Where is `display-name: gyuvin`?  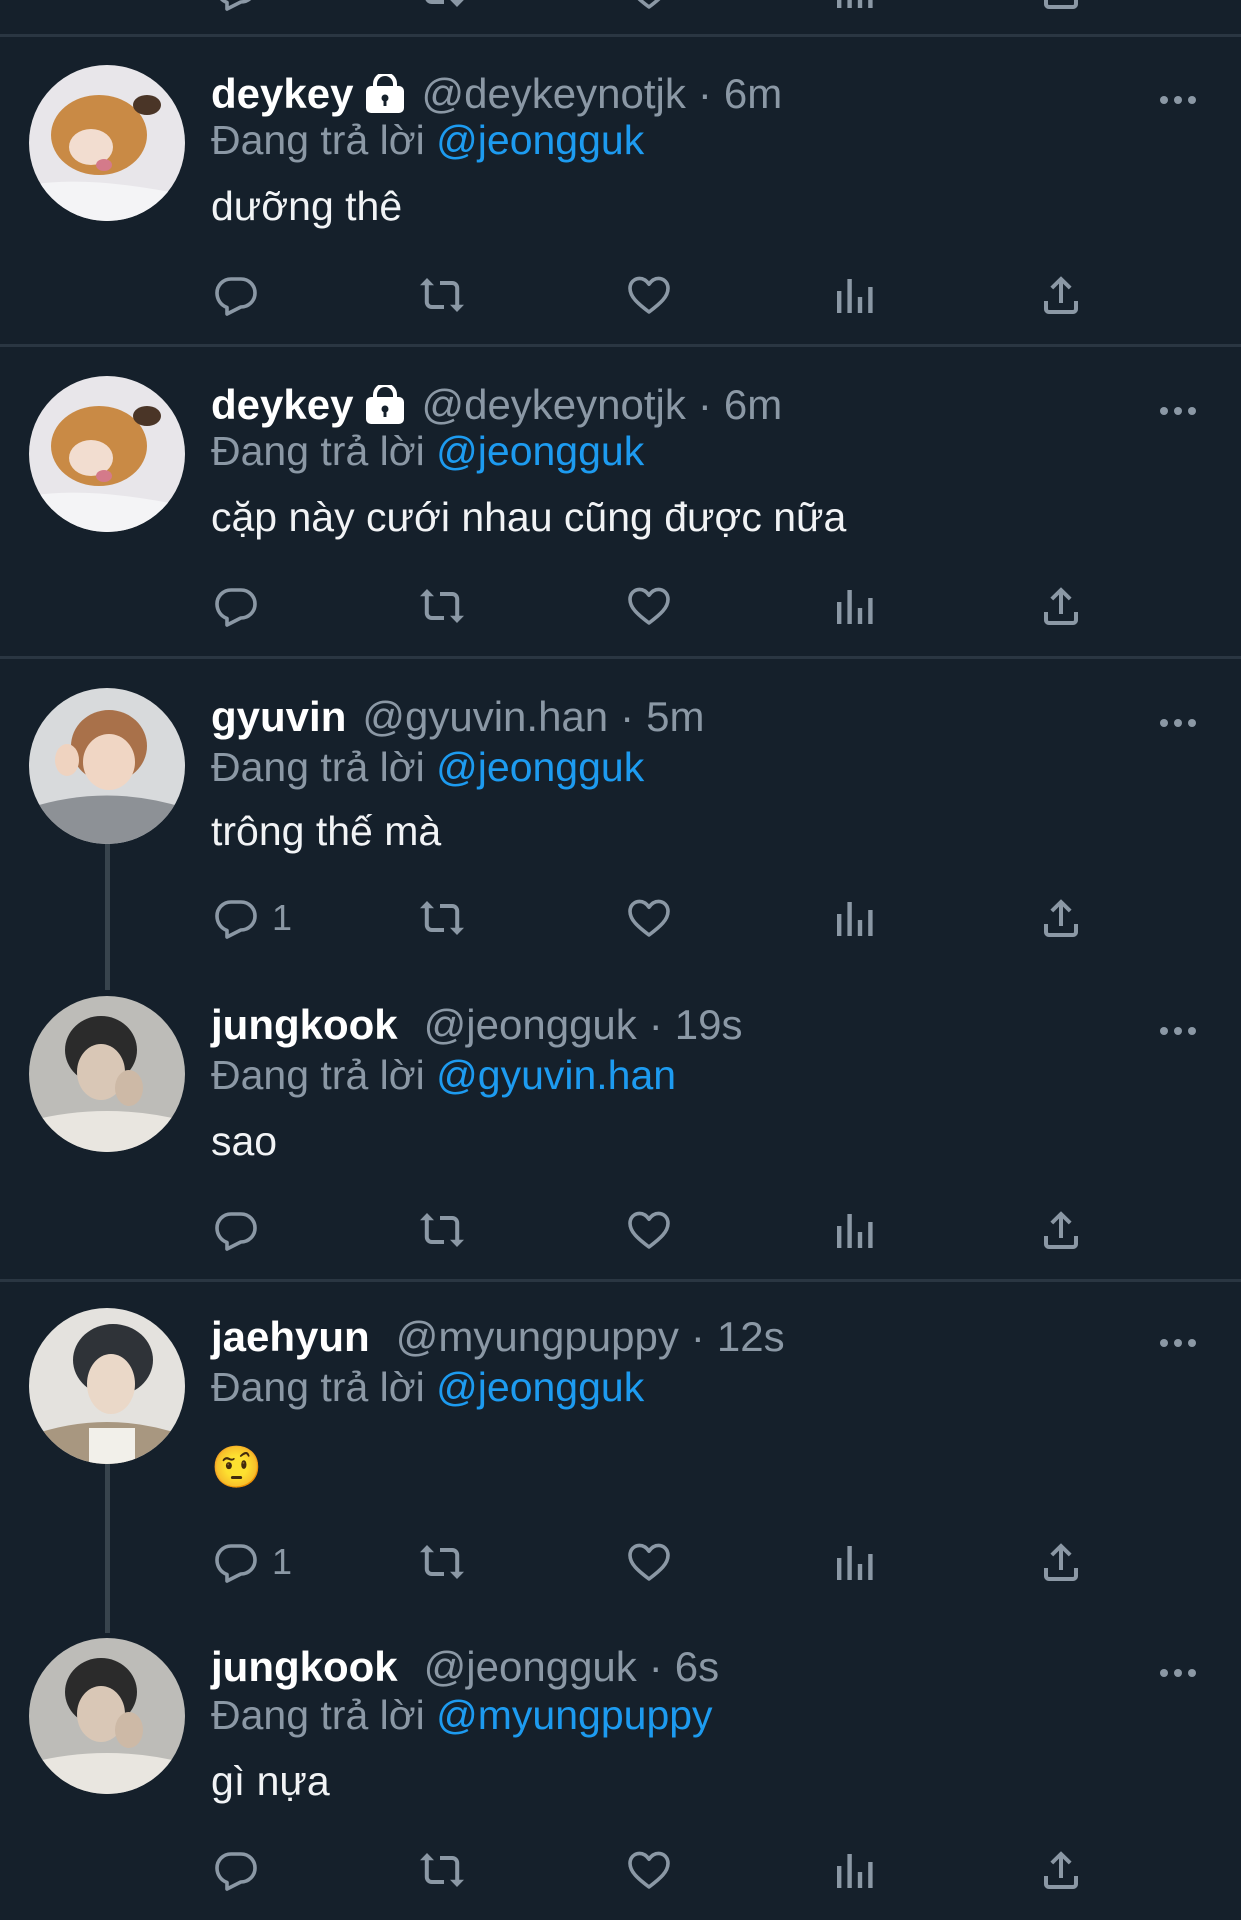 display-name: gyuvin is located at coordinates (278, 717).